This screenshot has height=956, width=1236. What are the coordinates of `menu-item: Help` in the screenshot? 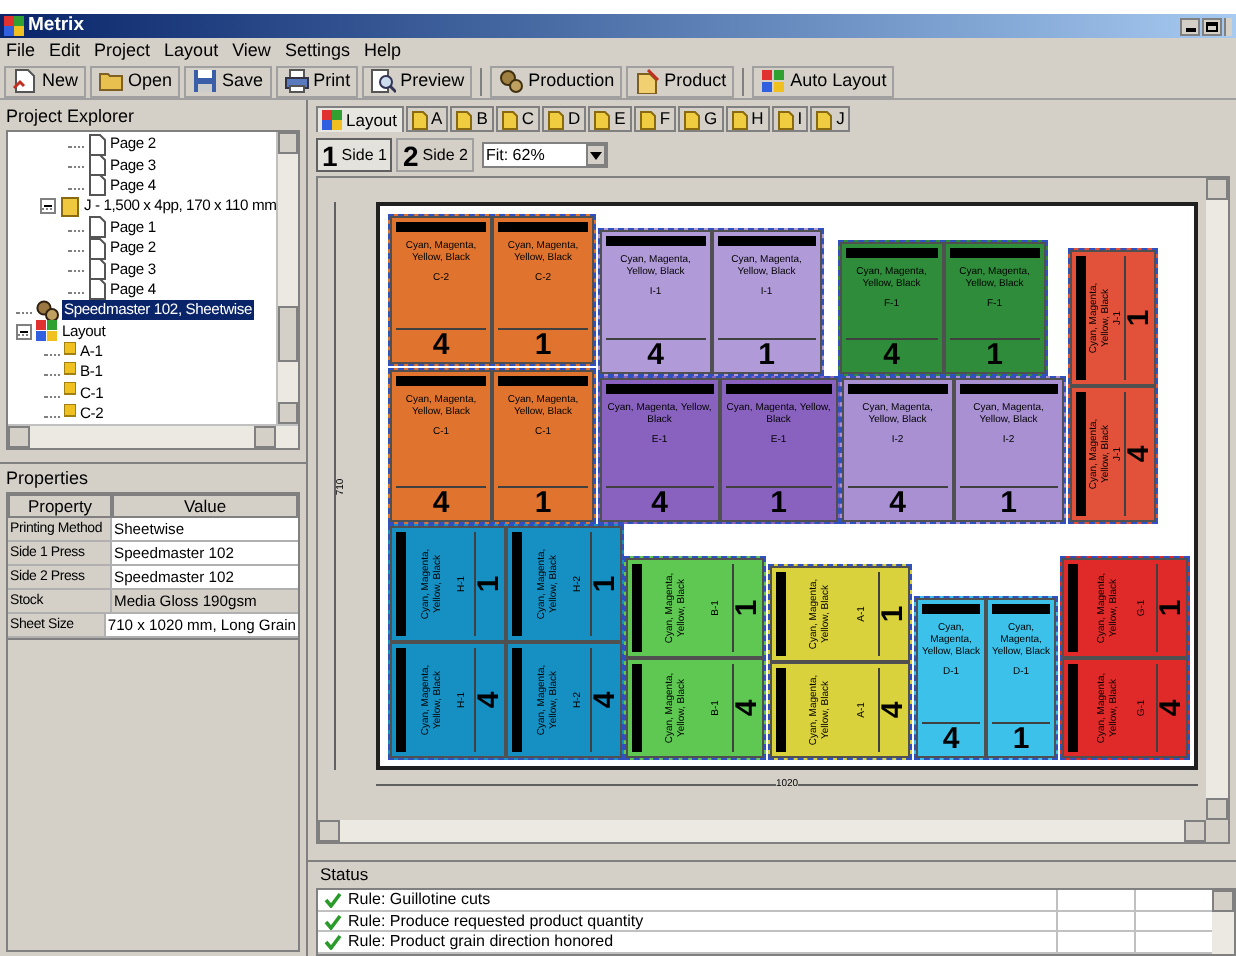 It's located at (382, 51).